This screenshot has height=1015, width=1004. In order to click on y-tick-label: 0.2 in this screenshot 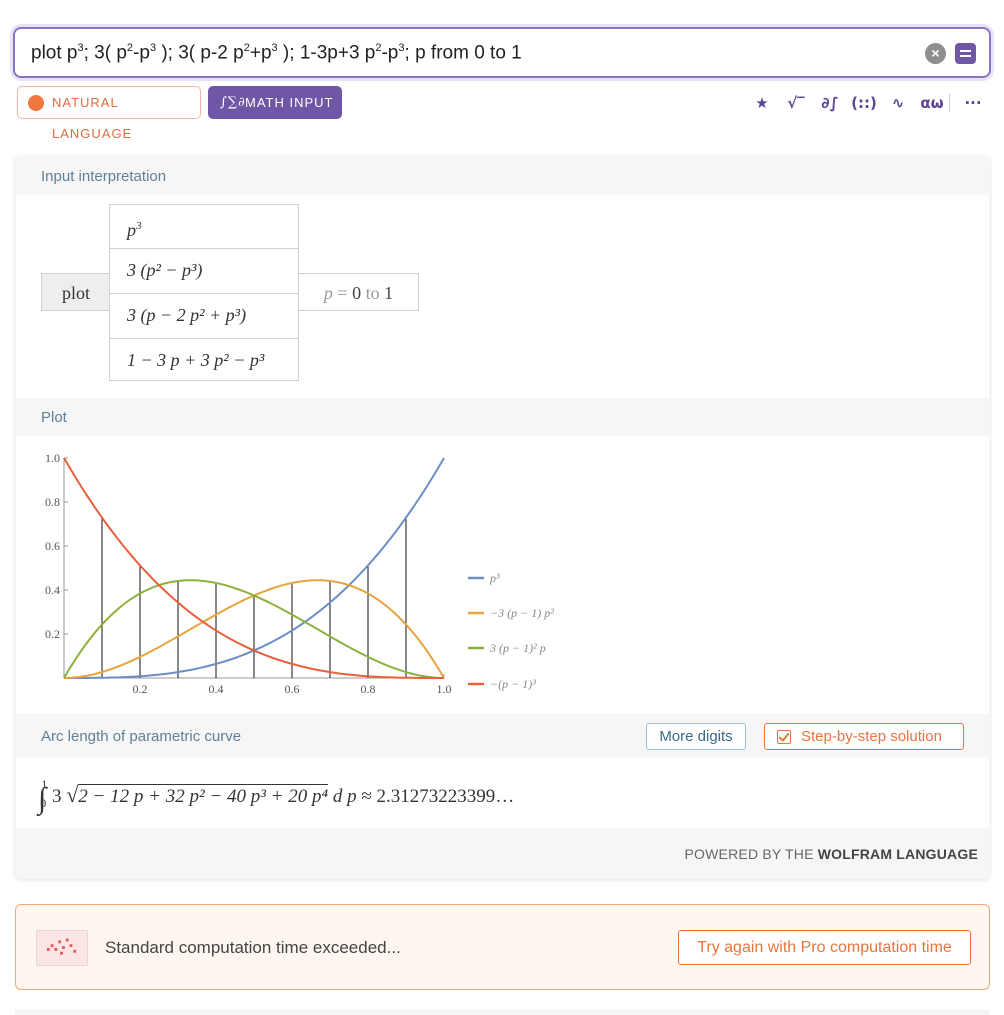, I will do `click(52, 634)`.